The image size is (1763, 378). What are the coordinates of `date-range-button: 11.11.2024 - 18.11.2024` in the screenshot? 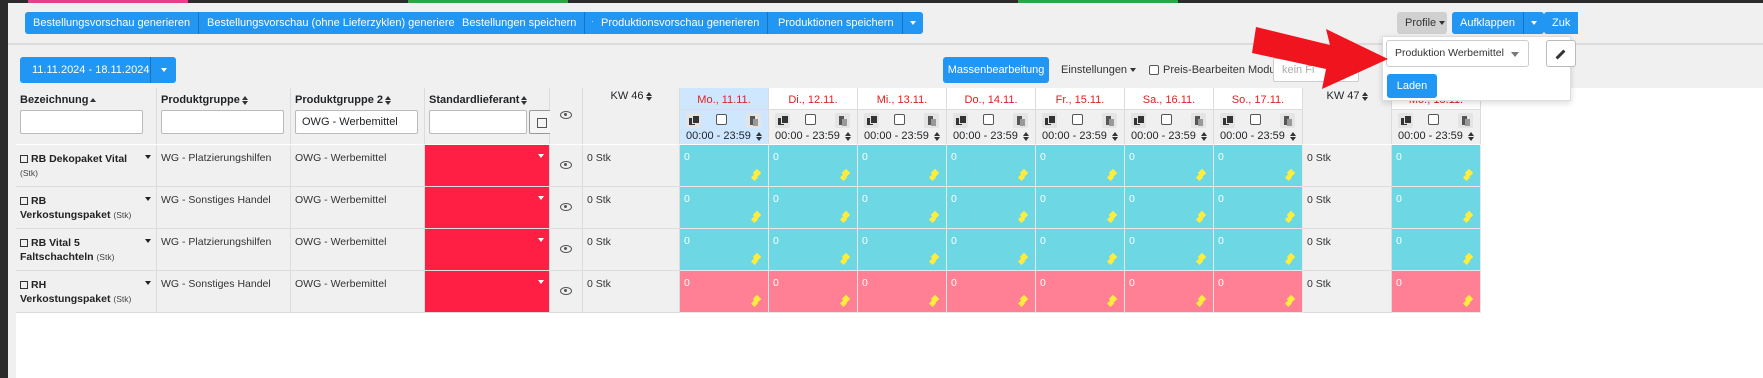 It's located at (85, 78).